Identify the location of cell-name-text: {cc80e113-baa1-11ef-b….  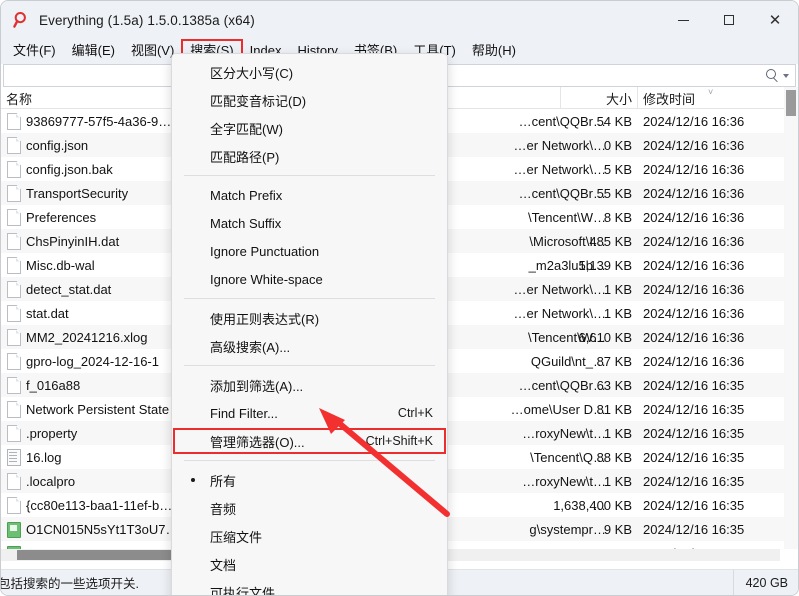
(99, 505).